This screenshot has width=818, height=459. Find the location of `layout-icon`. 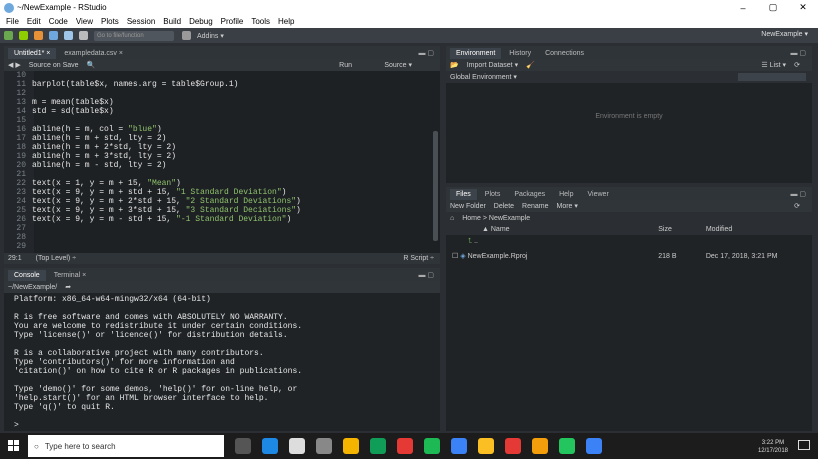

layout-icon is located at coordinates (186, 35).